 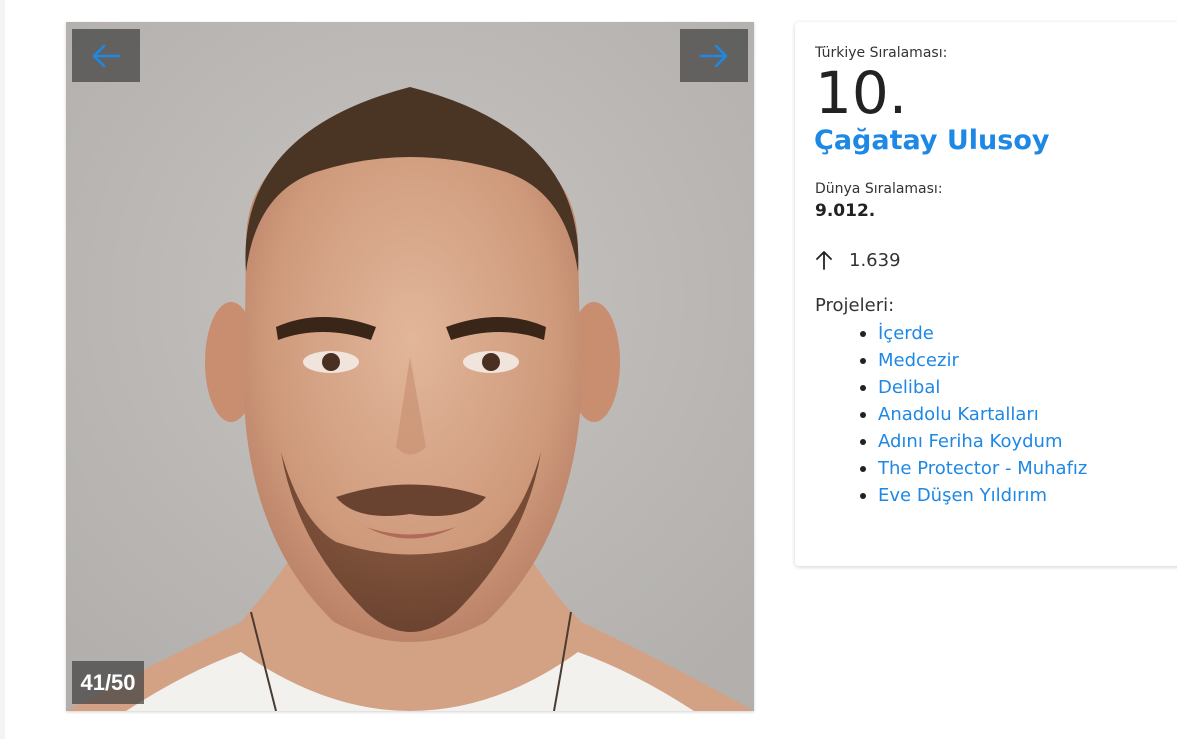 What do you see at coordinates (1017, 387) in the screenshot?
I see `list-item: Delibal` at bounding box center [1017, 387].